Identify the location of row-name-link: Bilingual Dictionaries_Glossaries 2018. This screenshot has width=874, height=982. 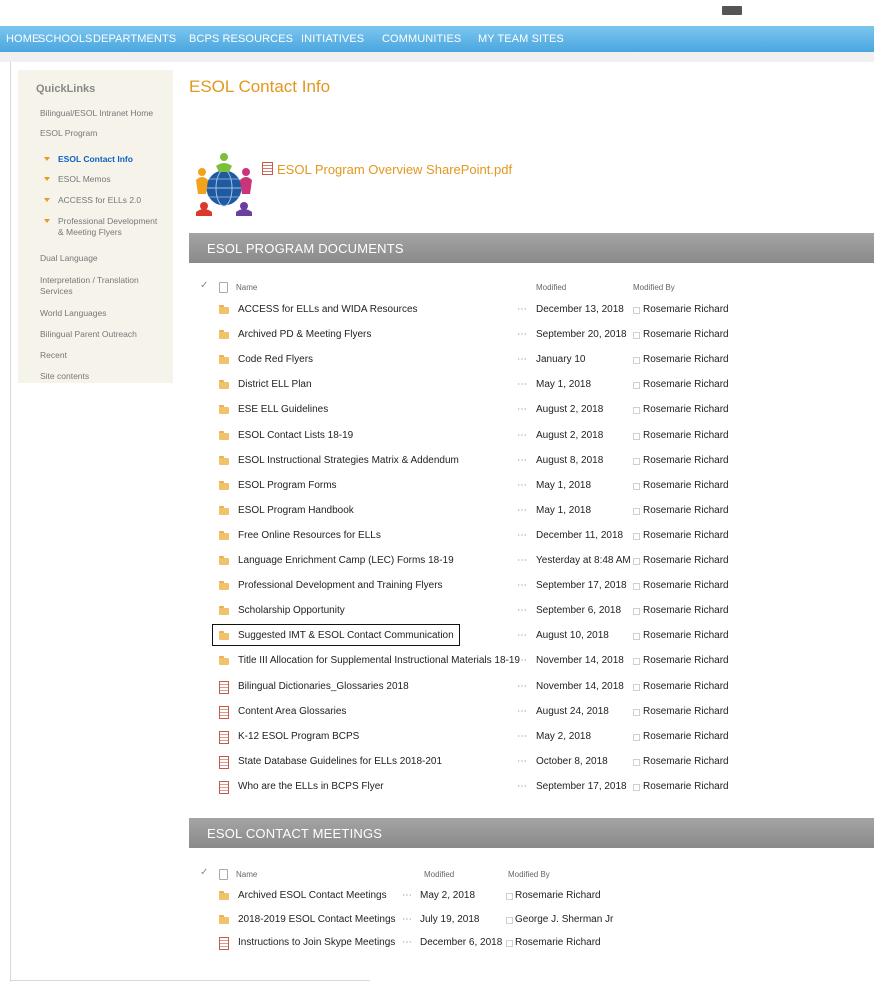
(323, 686).